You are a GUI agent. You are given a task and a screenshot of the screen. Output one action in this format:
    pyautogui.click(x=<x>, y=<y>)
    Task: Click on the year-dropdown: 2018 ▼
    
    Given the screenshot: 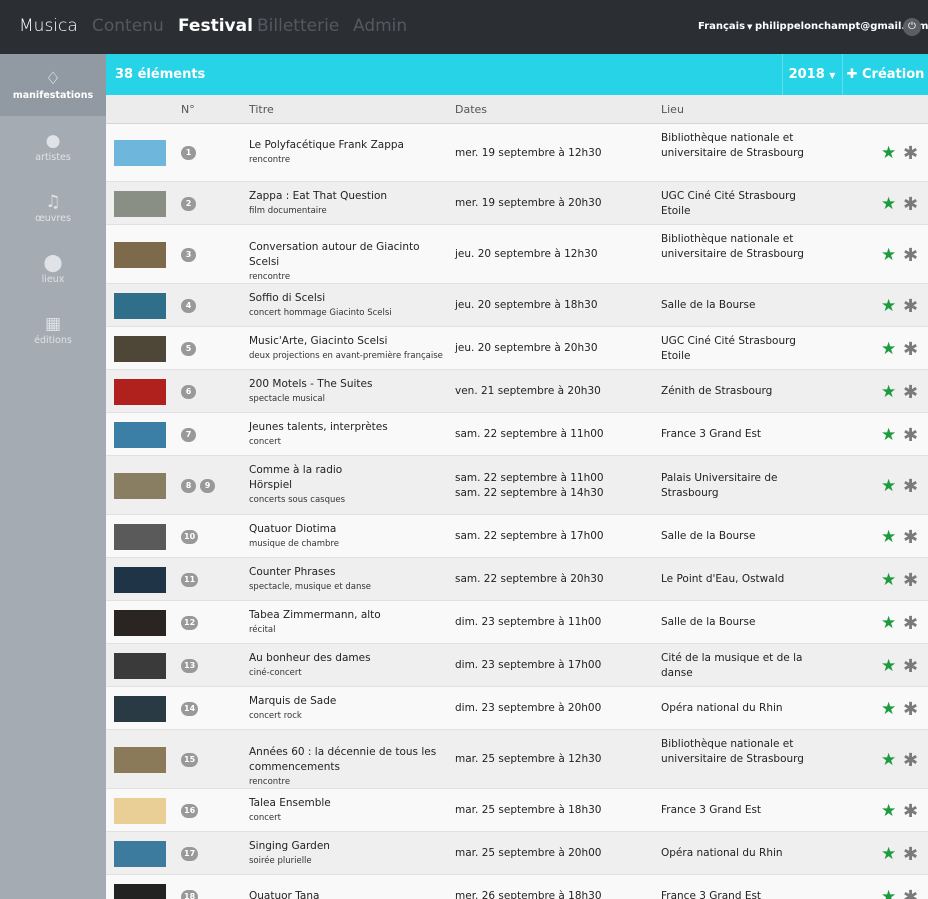 What is the action you would take?
    pyautogui.click(x=811, y=74)
    